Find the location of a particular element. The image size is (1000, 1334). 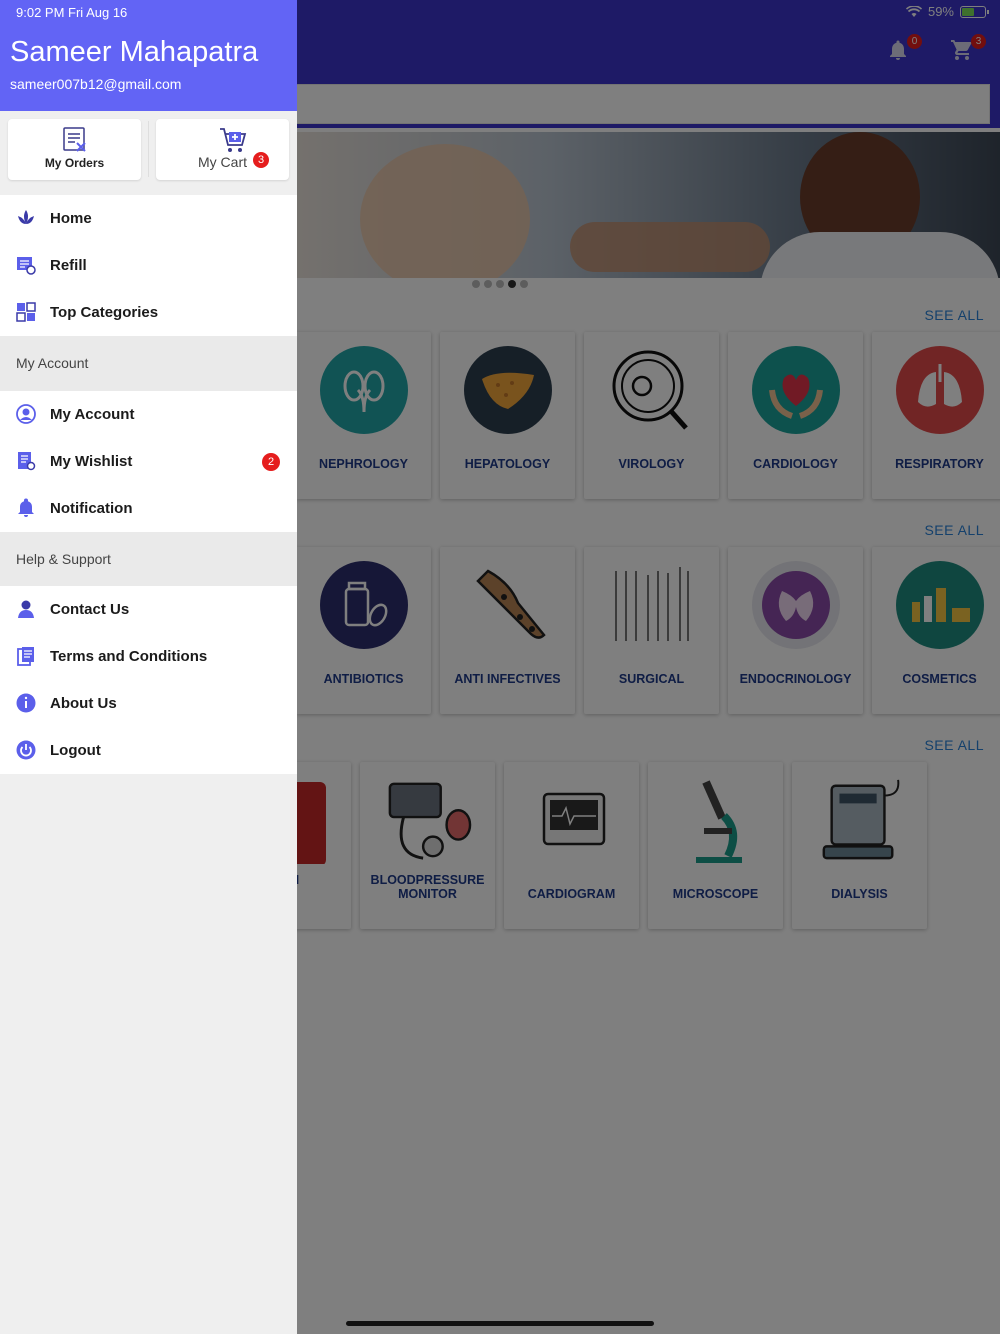

menu-item-my-account: My Account is located at coordinates (148, 414).